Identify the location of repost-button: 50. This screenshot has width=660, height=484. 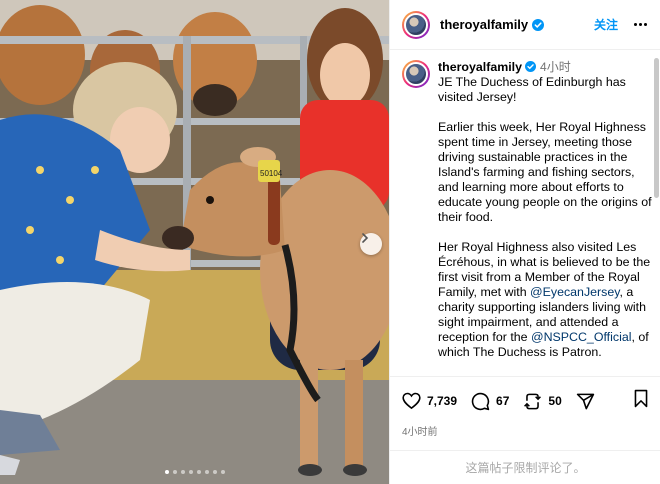
(542, 401).